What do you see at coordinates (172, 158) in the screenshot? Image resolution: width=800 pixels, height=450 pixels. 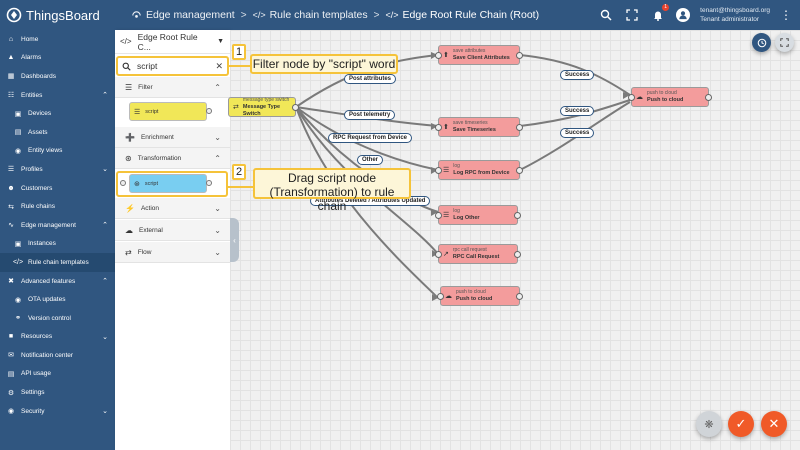 I see `category-transformation: ⊛ Transformation ⌃` at bounding box center [172, 158].